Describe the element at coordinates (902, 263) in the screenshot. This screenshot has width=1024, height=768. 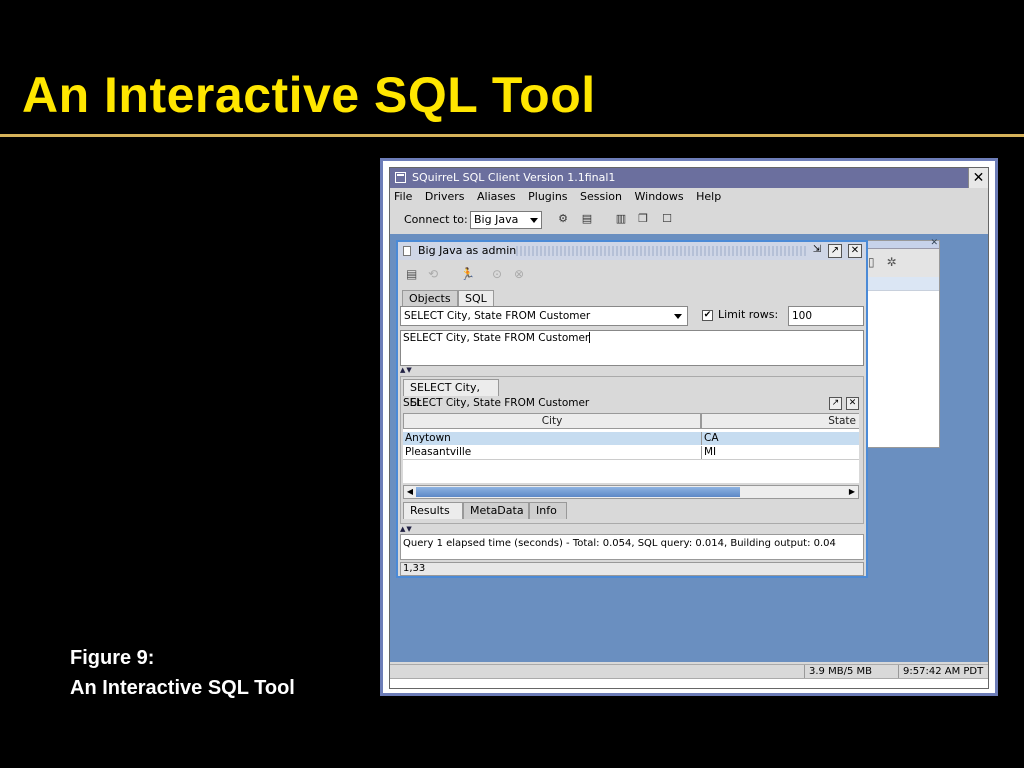
I see `background-window-toolbar: ▯ ✲` at that location.